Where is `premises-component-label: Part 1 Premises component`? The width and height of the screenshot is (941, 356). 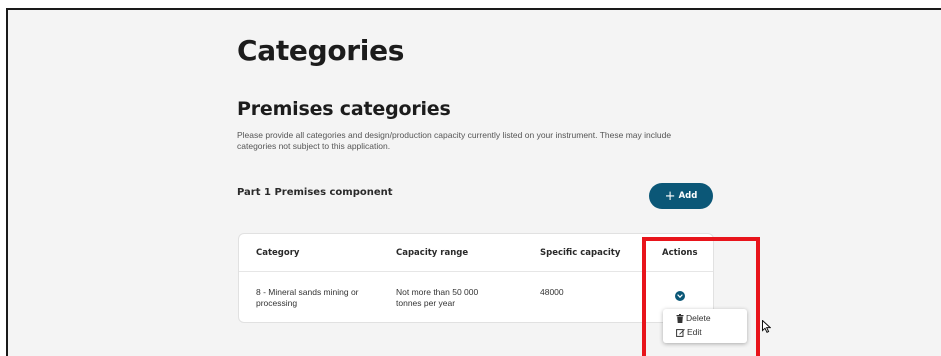 premises-component-label: Part 1 Premises component is located at coordinates (315, 192).